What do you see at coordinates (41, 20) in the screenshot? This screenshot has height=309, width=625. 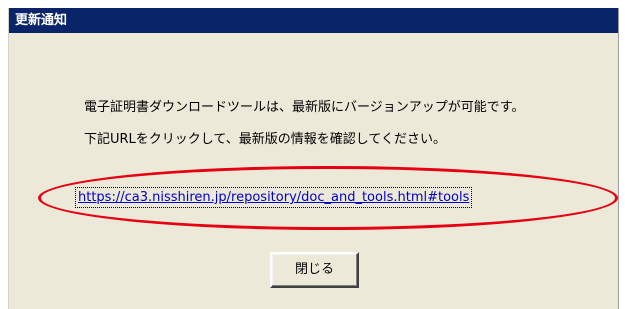 I see `window-title: 更新通知` at bounding box center [41, 20].